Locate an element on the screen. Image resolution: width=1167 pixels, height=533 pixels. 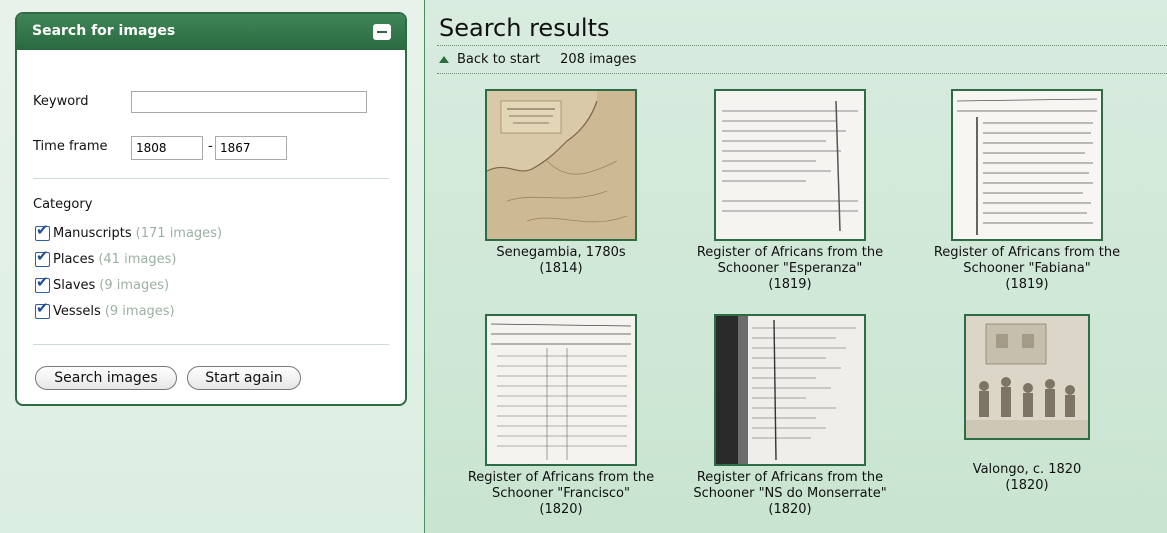
year-to-input is located at coordinates (251, 148).